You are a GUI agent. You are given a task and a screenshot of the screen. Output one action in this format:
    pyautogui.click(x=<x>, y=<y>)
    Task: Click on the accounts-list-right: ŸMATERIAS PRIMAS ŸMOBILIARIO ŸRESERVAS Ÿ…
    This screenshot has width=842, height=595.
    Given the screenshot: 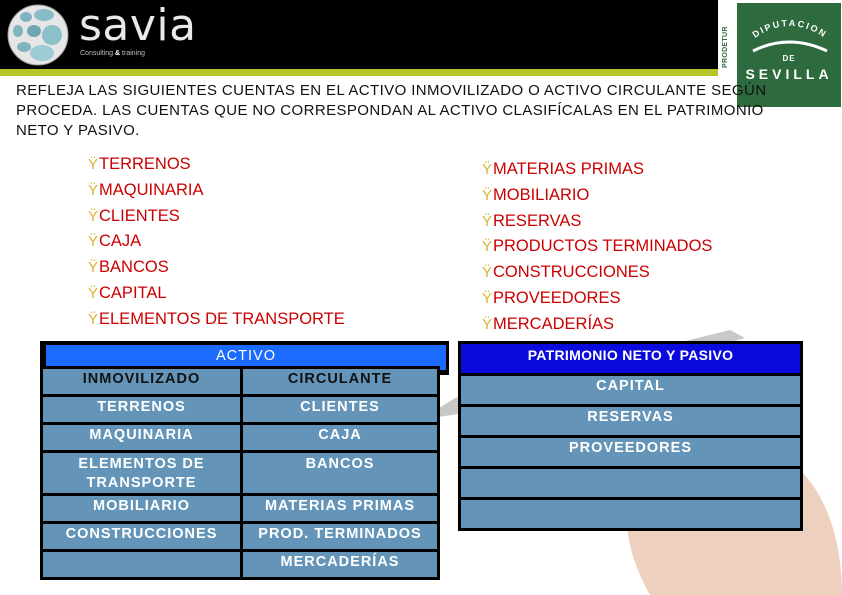 What is the action you would take?
    pyautogui.click(x=597, y=247)
    